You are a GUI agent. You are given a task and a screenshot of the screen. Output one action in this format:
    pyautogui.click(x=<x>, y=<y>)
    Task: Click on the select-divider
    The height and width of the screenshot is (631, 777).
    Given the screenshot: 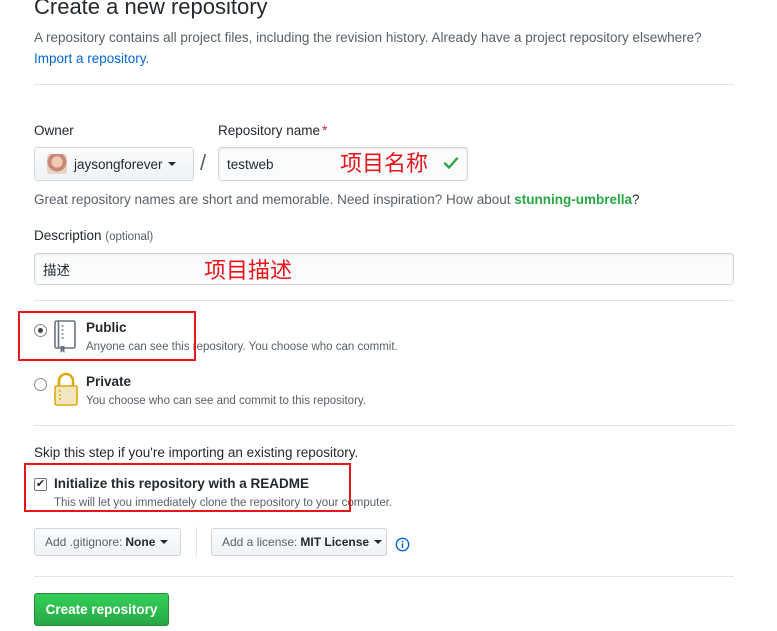 What is the action you would take?
    pyautogui.click(x=196, y=542)
    